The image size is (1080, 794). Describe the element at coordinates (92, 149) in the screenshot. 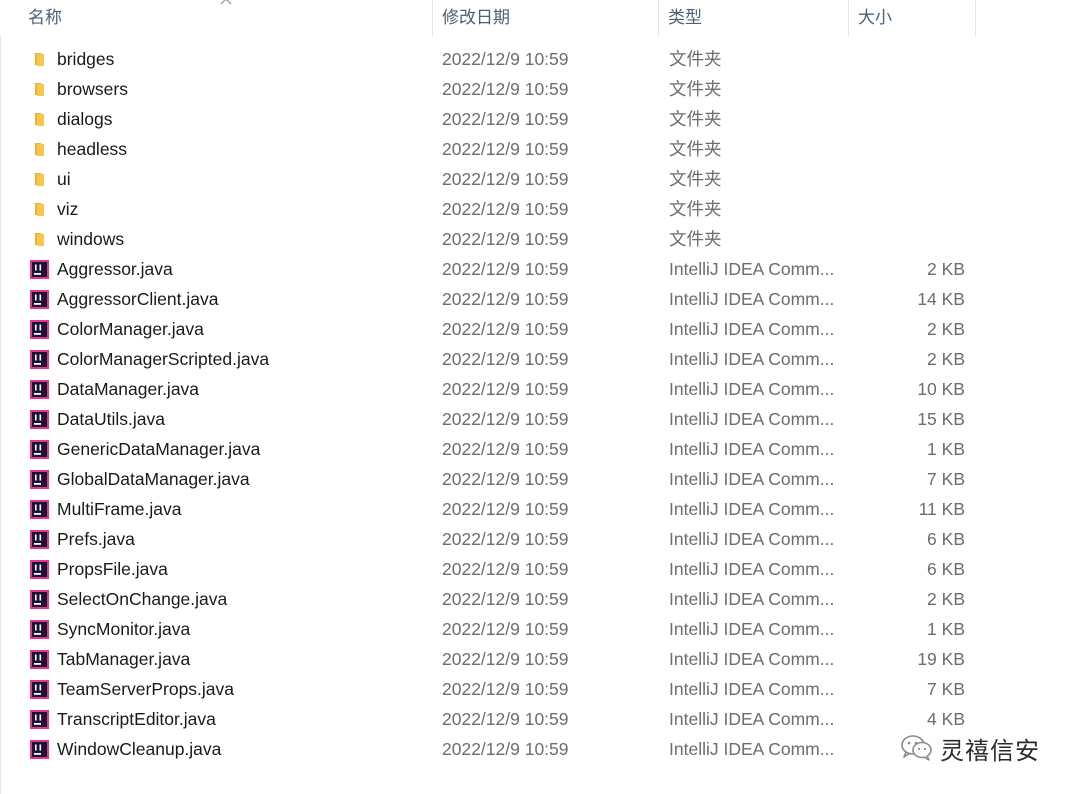

I see `file-name: headless` at that location.